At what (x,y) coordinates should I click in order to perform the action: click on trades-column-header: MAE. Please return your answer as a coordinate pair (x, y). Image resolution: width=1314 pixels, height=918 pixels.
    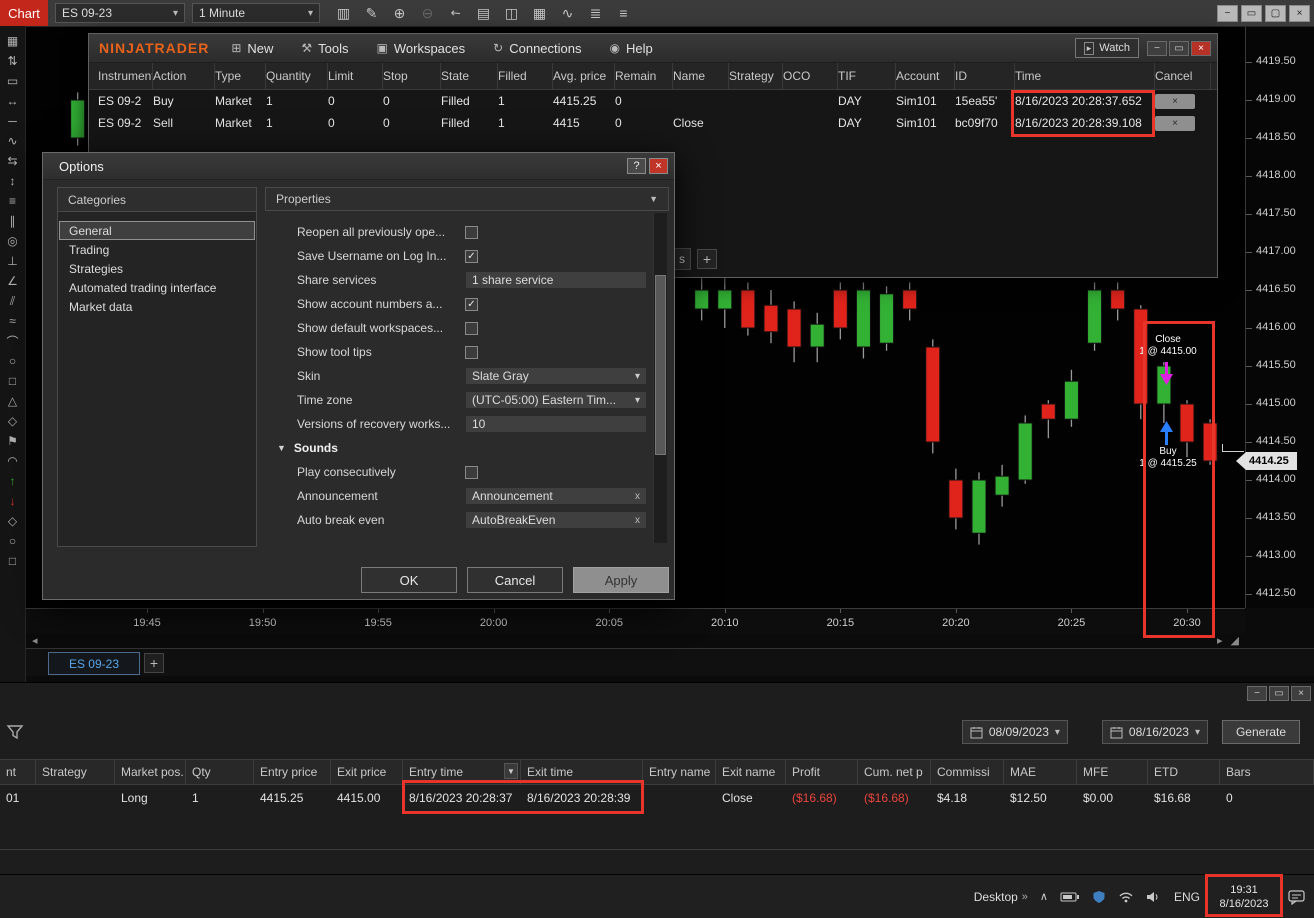
    Looking at the image, I should click on (1040, 772).